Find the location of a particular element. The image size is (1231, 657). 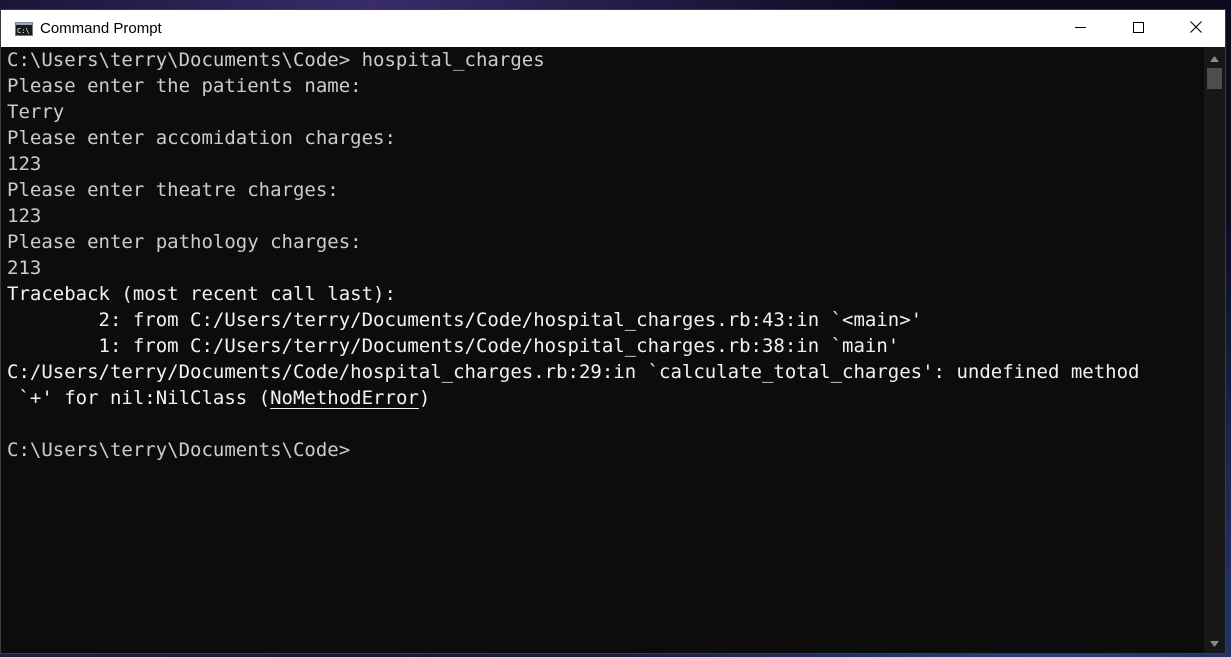

window-title: Command Prompt is located at coordinates (101, 28).